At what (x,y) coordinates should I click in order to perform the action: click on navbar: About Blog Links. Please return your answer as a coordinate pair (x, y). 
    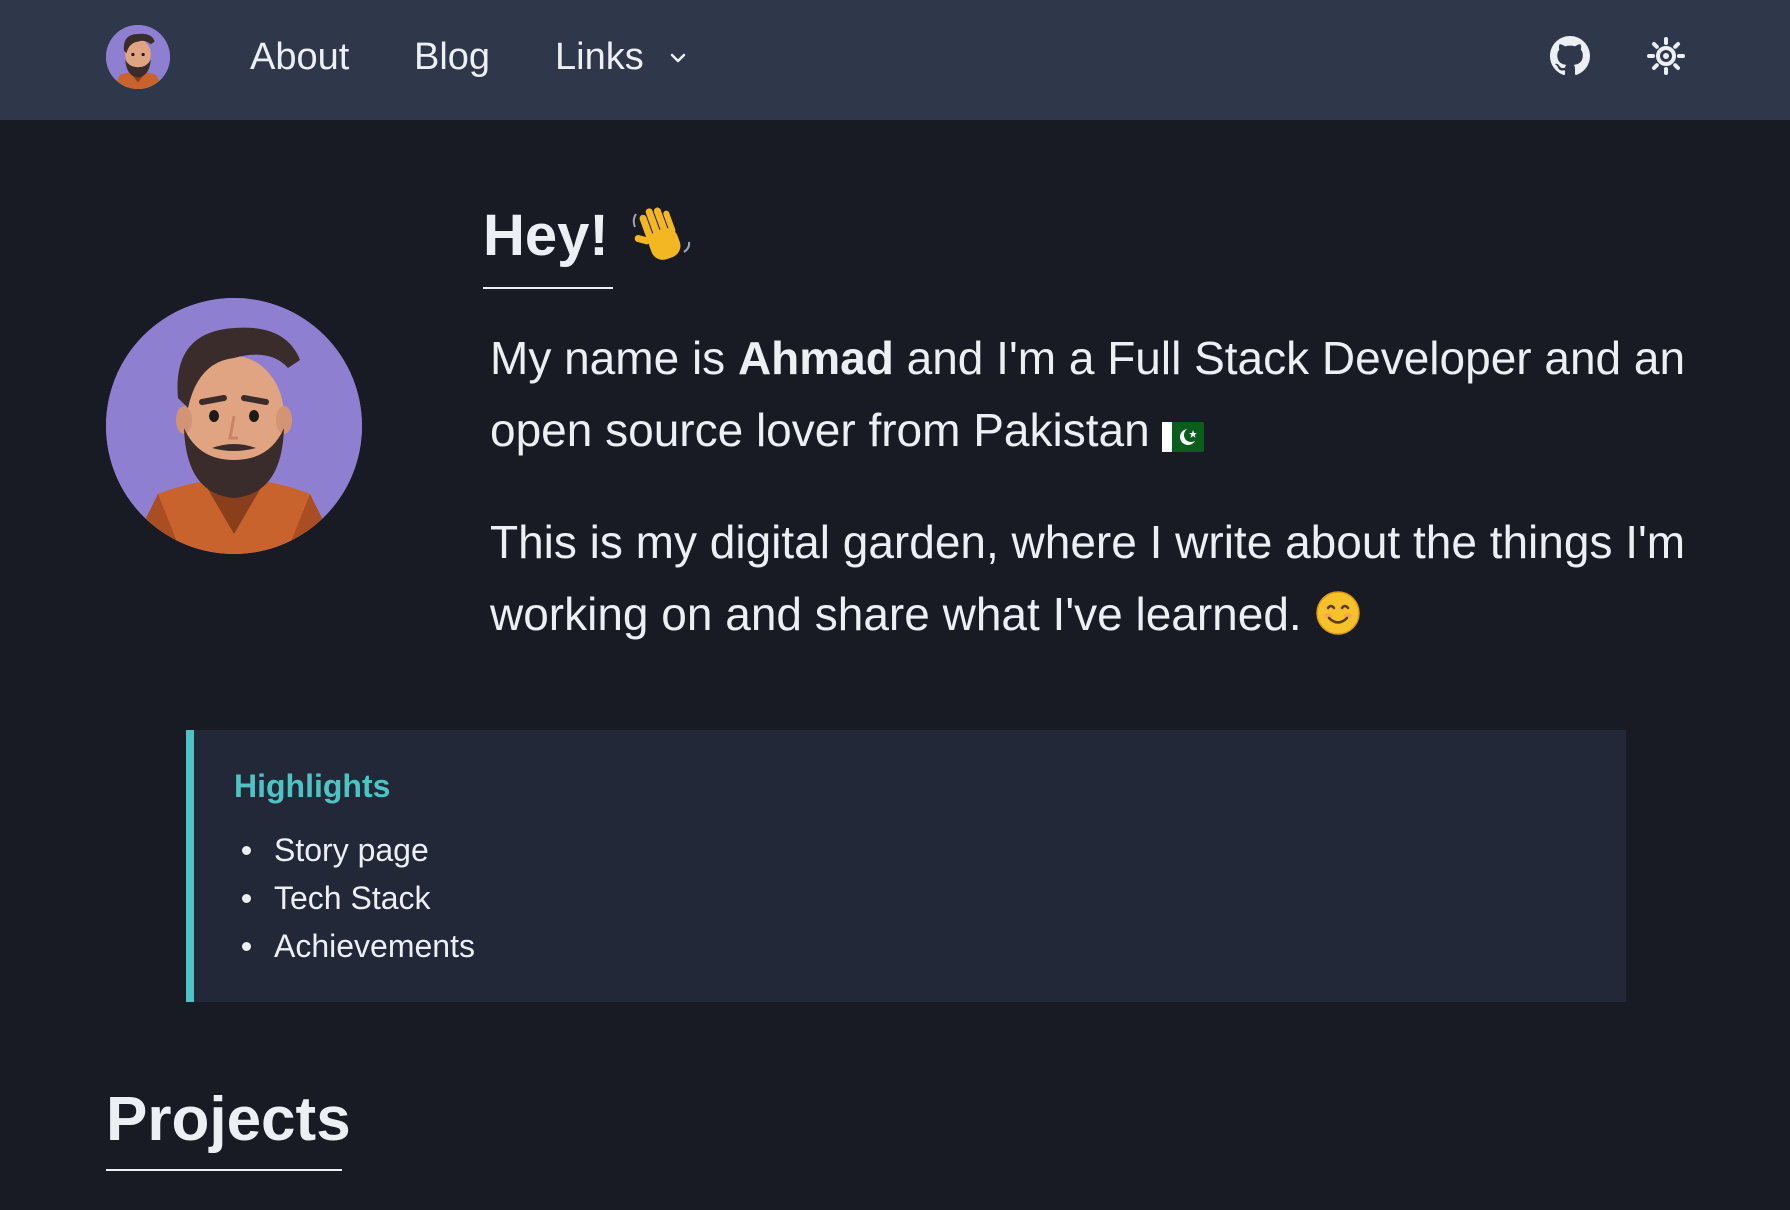
    Looking at the image, I should click on (895, 60).